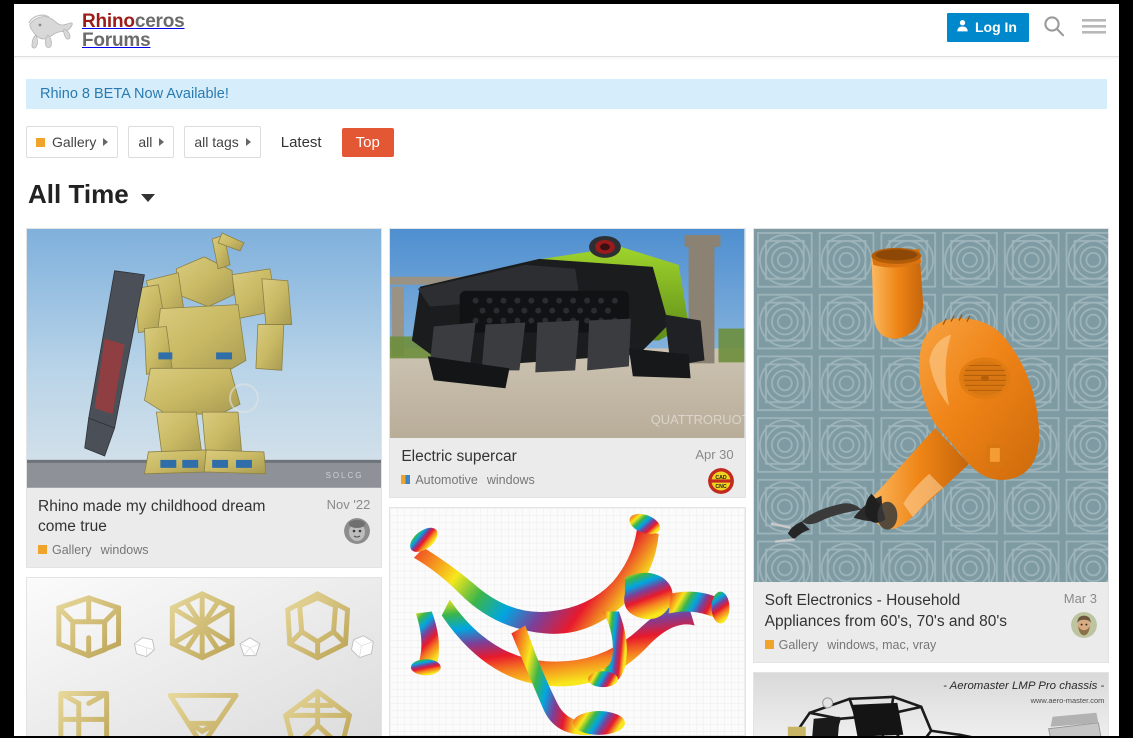  Describe the element at coordinates (572, 142) in the screenshot. I see `filter-bar: Gallery all all tags Latest Top` at that location.